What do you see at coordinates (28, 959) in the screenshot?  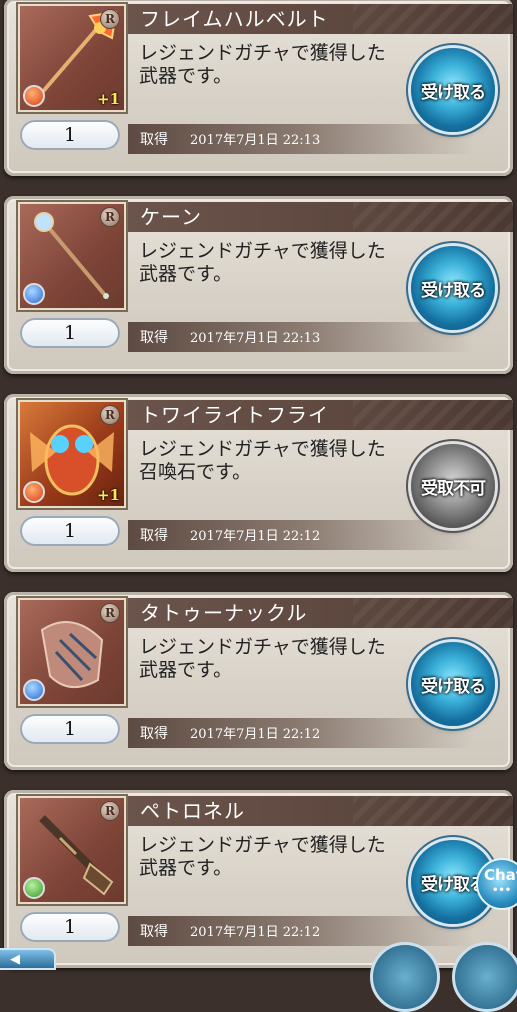 I see `back-button: ◀` at bounding box center [28, 959].